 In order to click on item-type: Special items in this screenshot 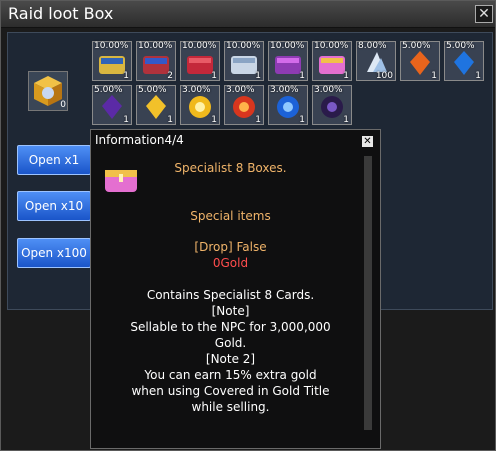, I will do `click(230, 216)`.